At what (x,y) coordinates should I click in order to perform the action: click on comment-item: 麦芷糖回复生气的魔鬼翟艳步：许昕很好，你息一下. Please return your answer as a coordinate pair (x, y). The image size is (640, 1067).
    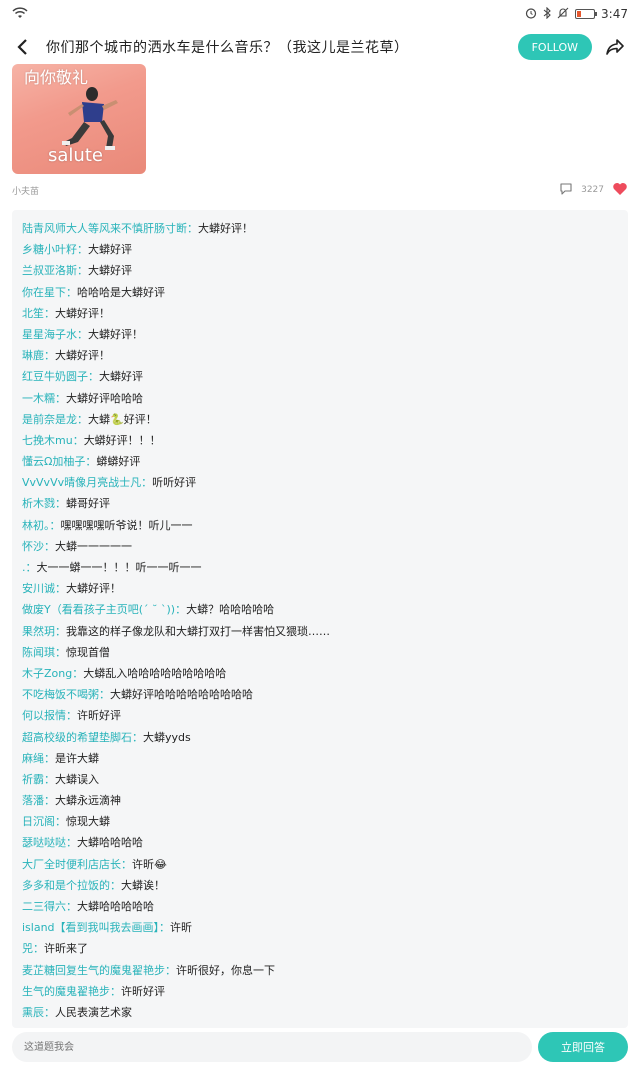
    Looking at the image, I should click on (320, 970).